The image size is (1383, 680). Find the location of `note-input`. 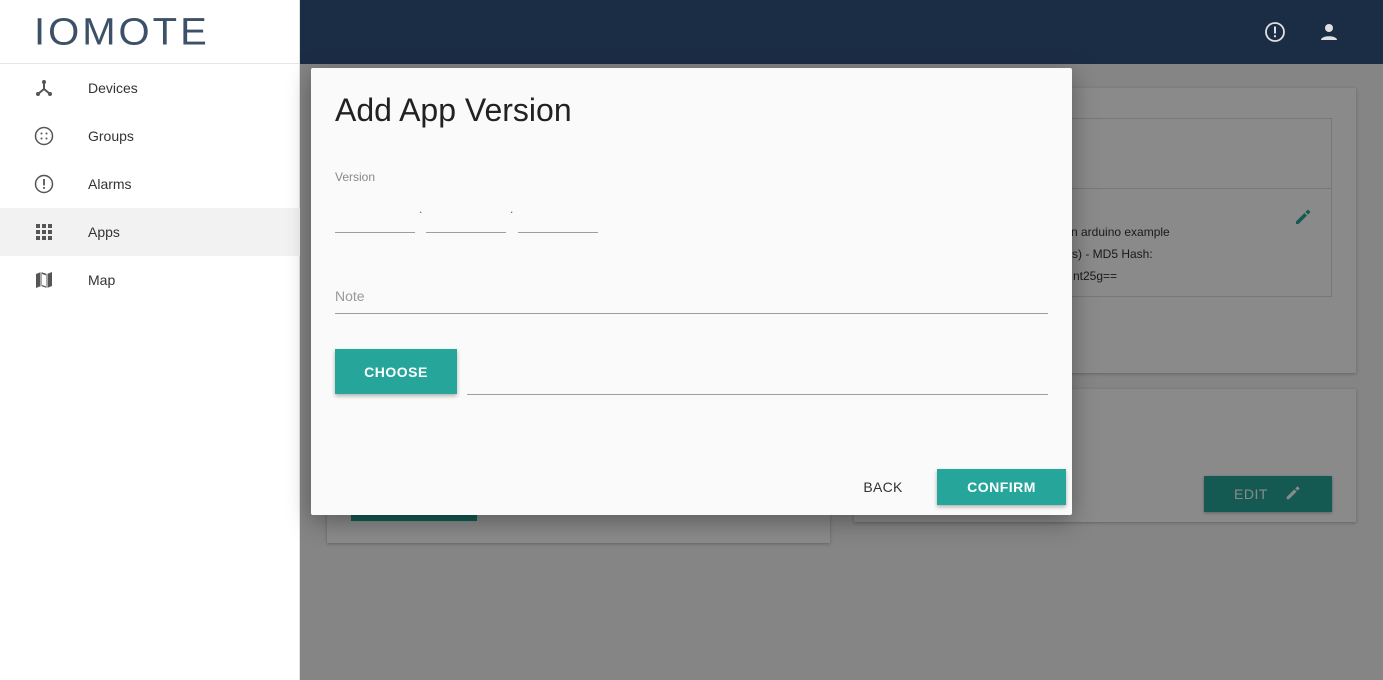

note-input is located at coordinates (691, 296).